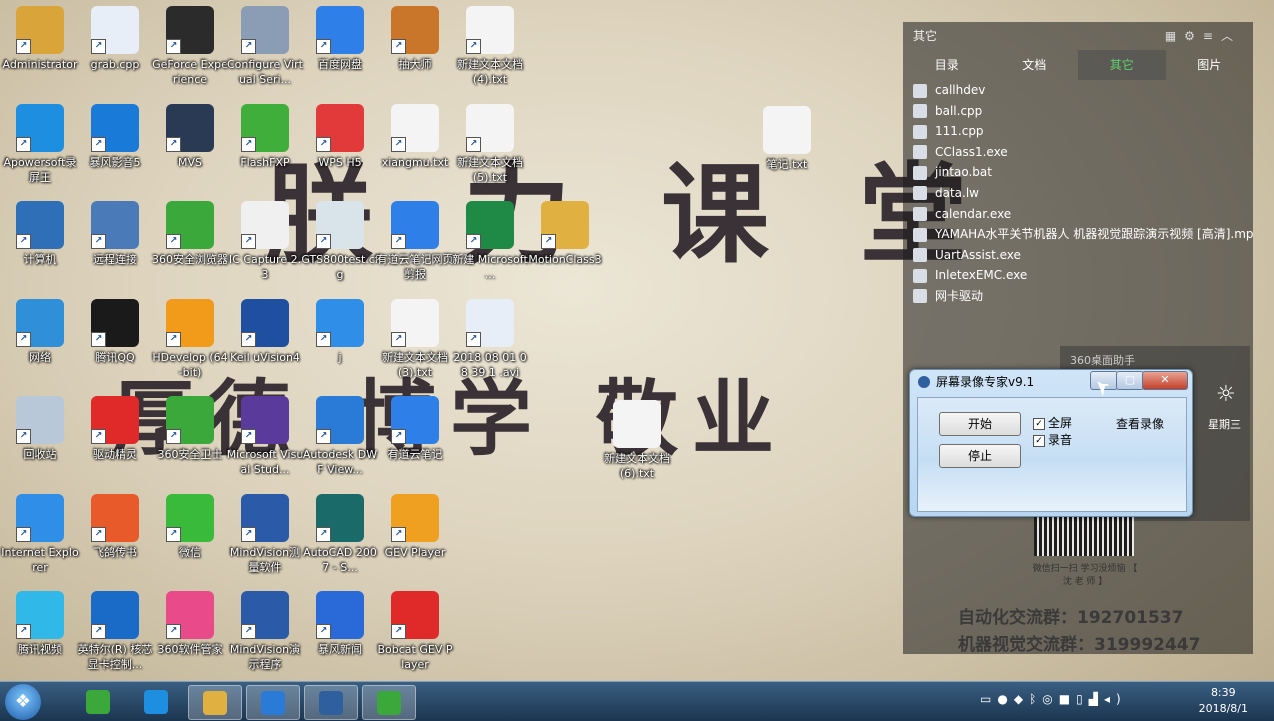  Describe the element at coordinates (265, 331) in the screenshot. I see `desktop-icon: ↗ Keil uVision4` at that location.